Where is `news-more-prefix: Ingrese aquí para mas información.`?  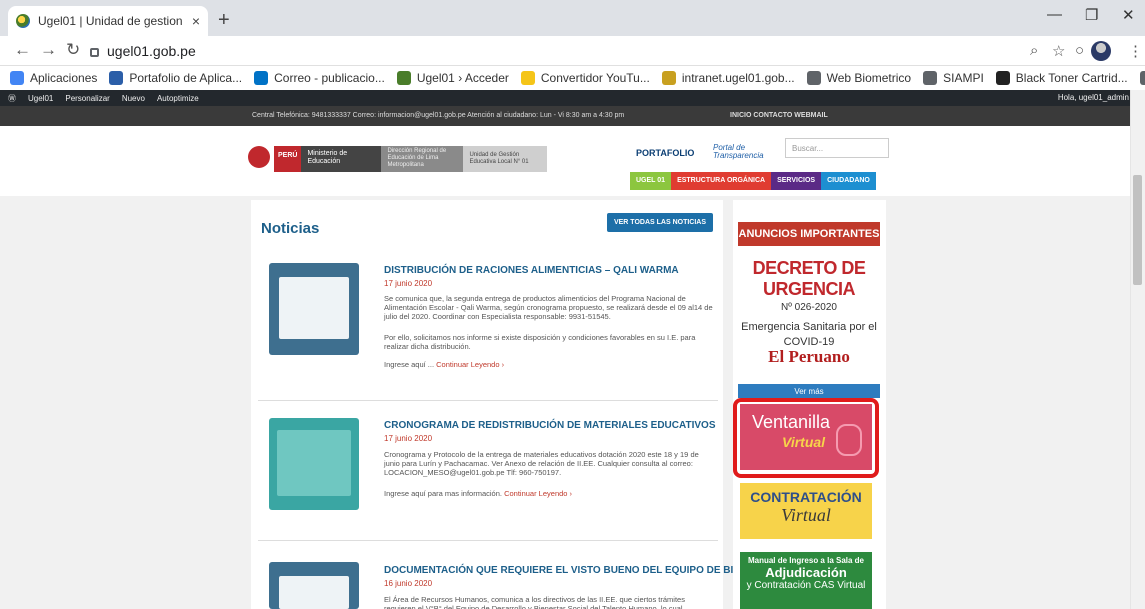
news-more-prefix: Ingrese aquí para mas información. is located at coordinates (443, 493).